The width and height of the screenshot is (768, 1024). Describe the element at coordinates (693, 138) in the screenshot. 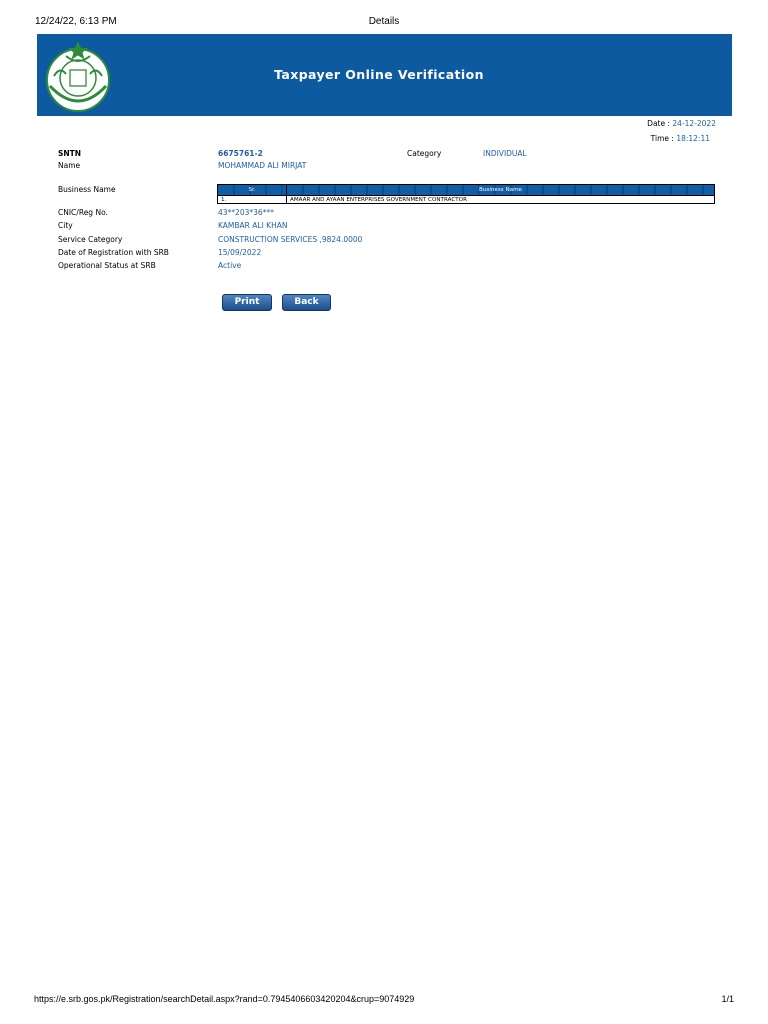

I see `time-value: 18:12:11` at that location.